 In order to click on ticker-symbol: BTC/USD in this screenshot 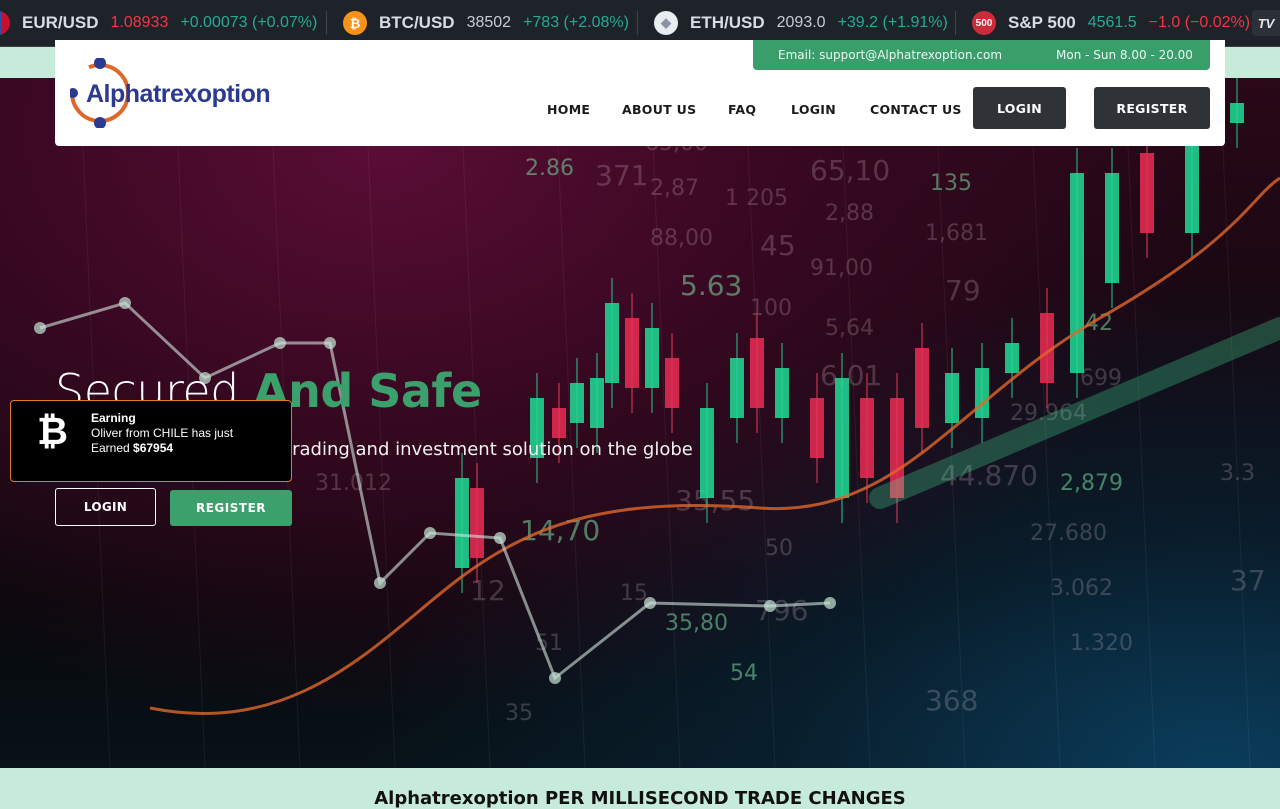, I will do `click(417, 22)`.